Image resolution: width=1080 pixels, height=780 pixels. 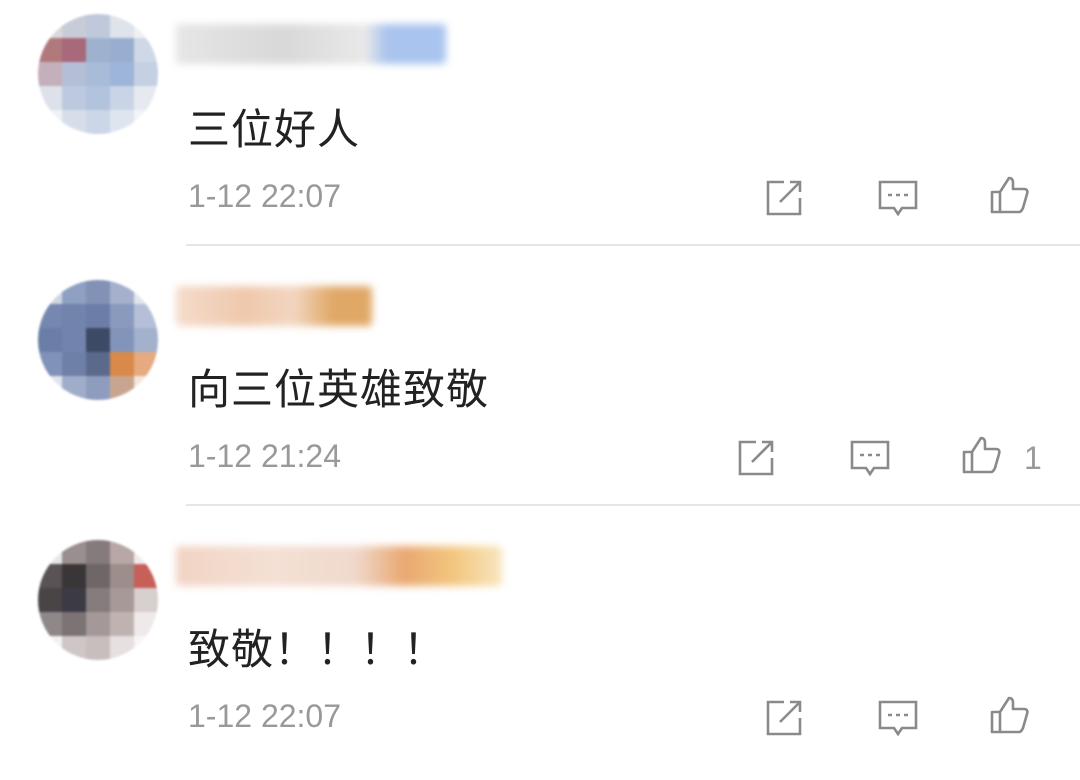 I want to click on like-count: 1, so click(x=1033, y=458).